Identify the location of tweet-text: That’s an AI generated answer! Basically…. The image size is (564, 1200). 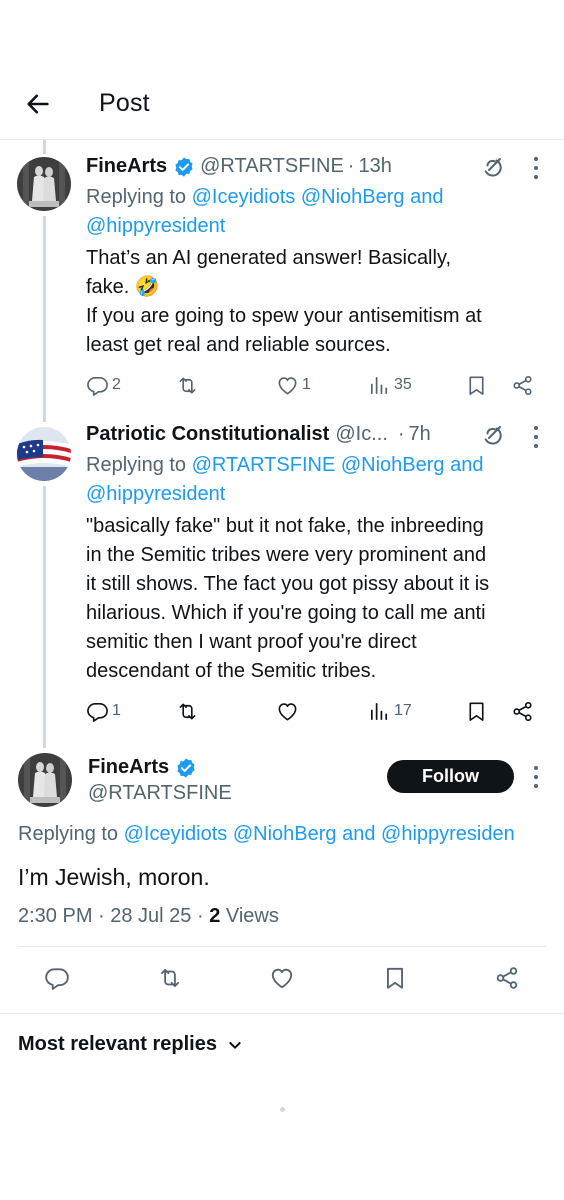
(321, 302).